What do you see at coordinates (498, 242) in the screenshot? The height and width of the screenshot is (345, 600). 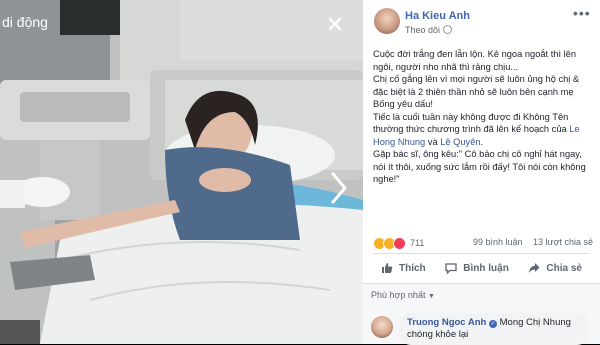 I see `comments-count: 99 bình luận` at bounding box center [498, 242].